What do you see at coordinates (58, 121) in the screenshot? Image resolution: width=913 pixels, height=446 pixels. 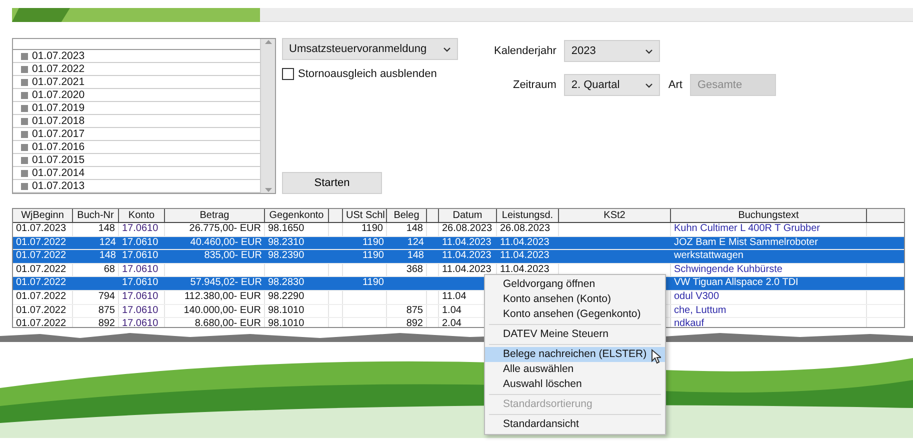 I see `list-item: 01.07.2018` at bounding box center [58, 121].